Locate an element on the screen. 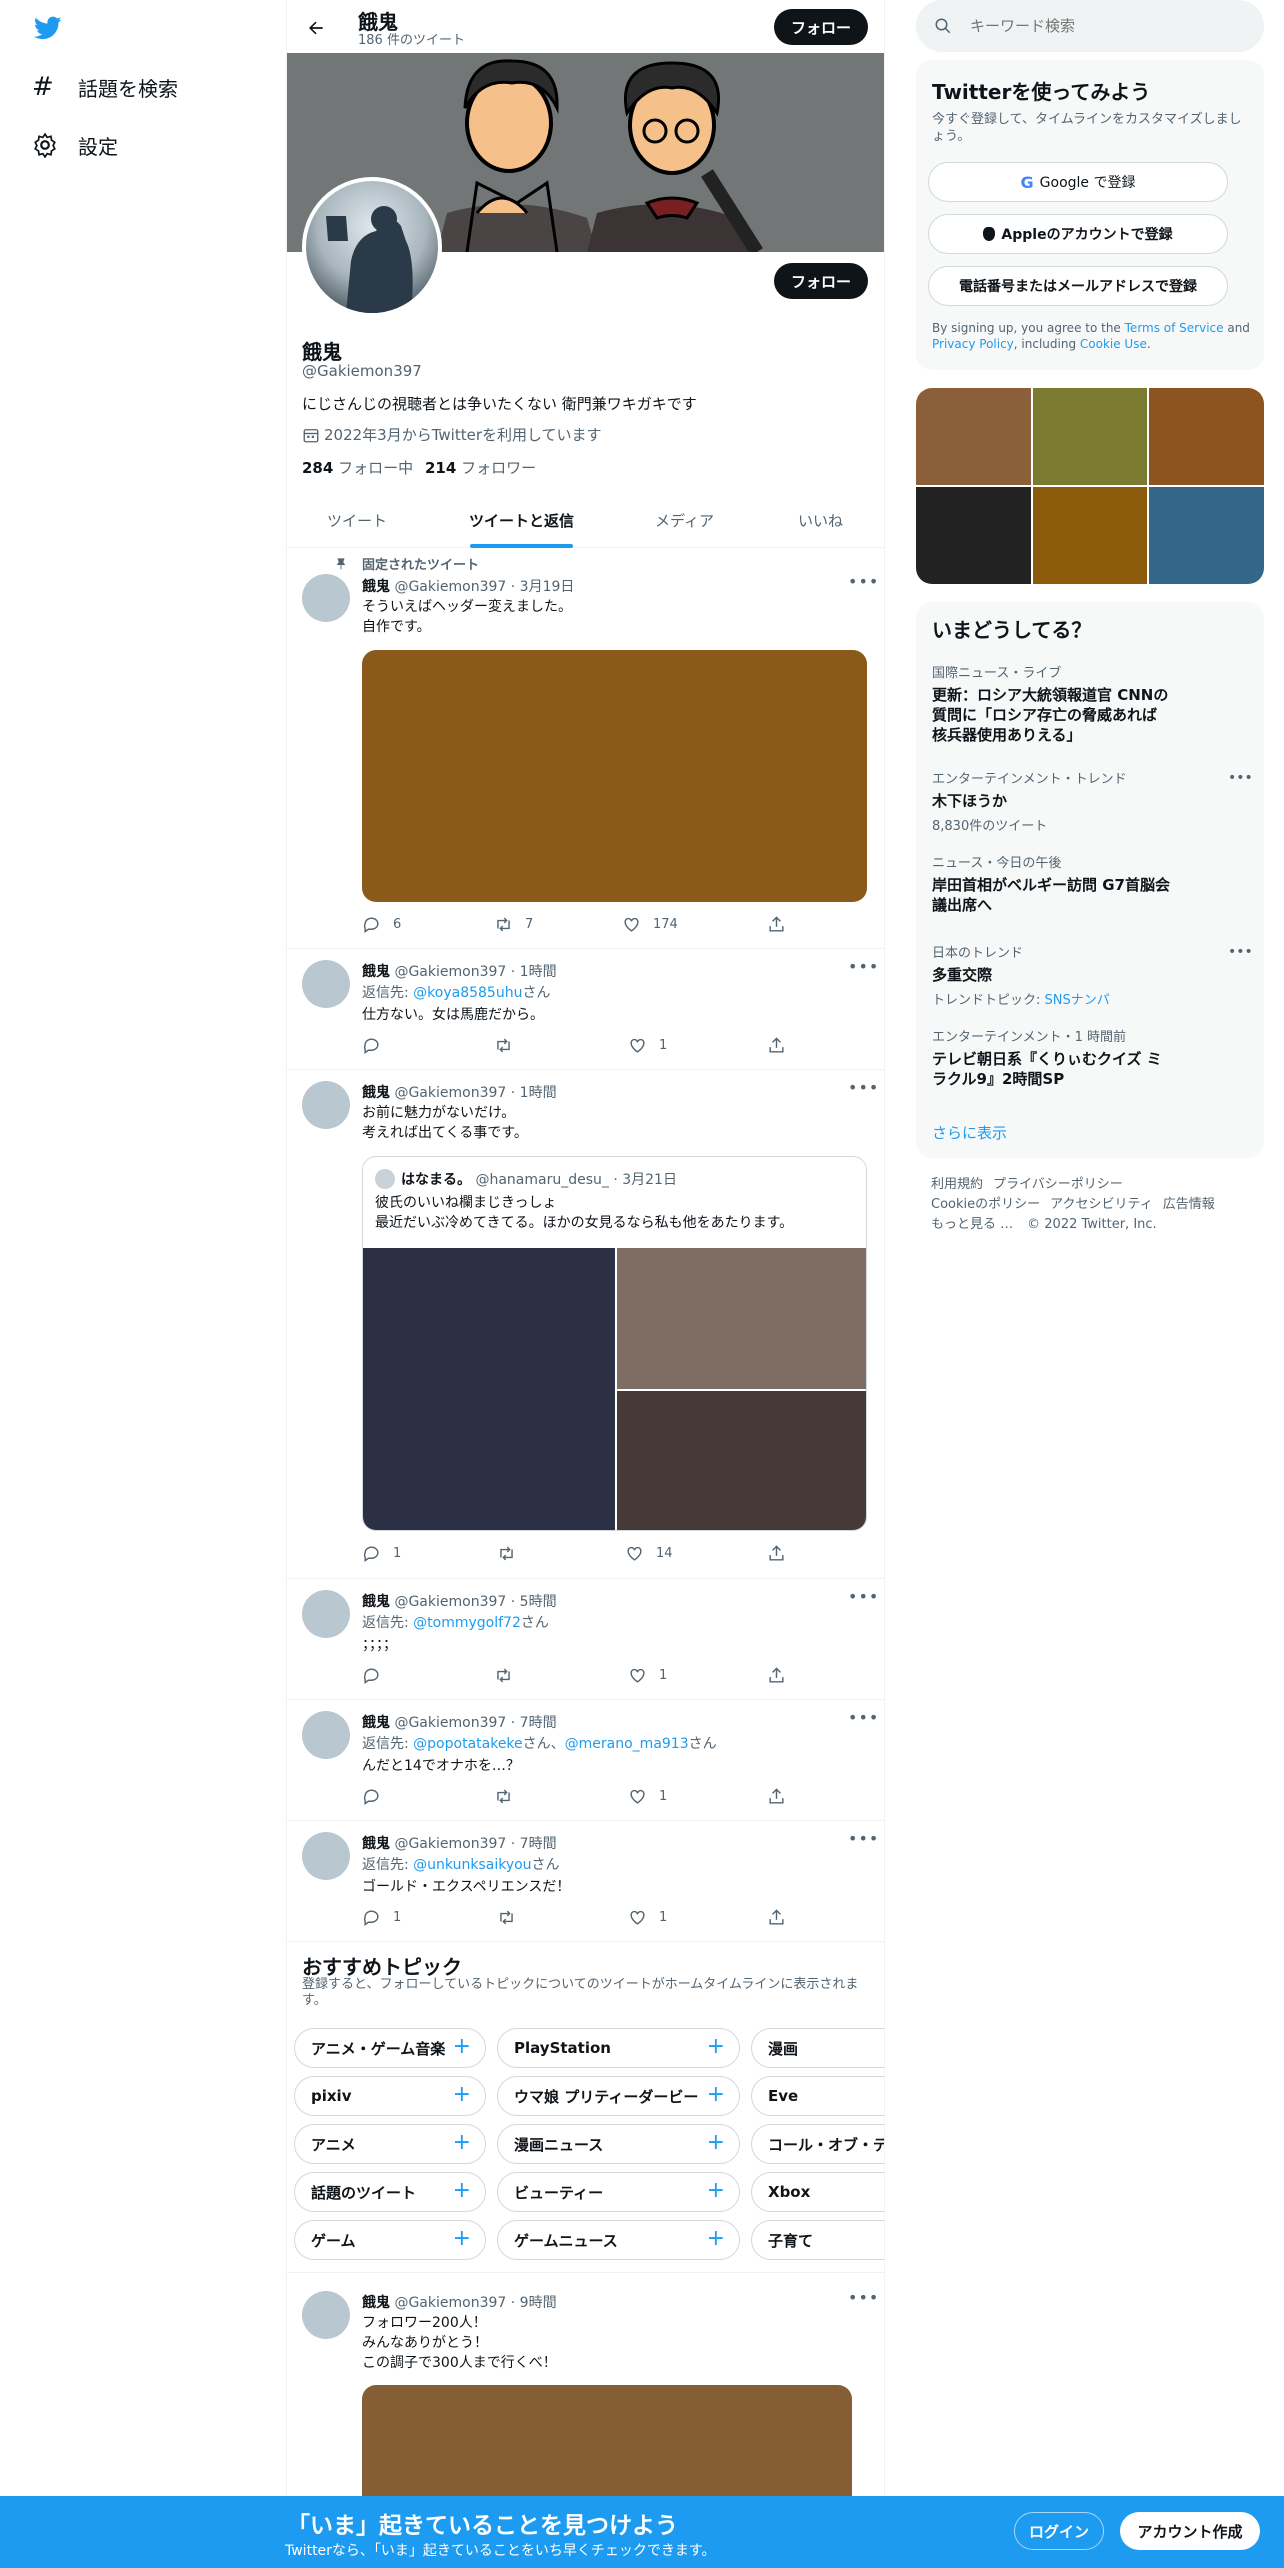 This screenshot has height=2568, width=1284. topic-chip: 話題のツイート + is located at coordinates (390, 2192).